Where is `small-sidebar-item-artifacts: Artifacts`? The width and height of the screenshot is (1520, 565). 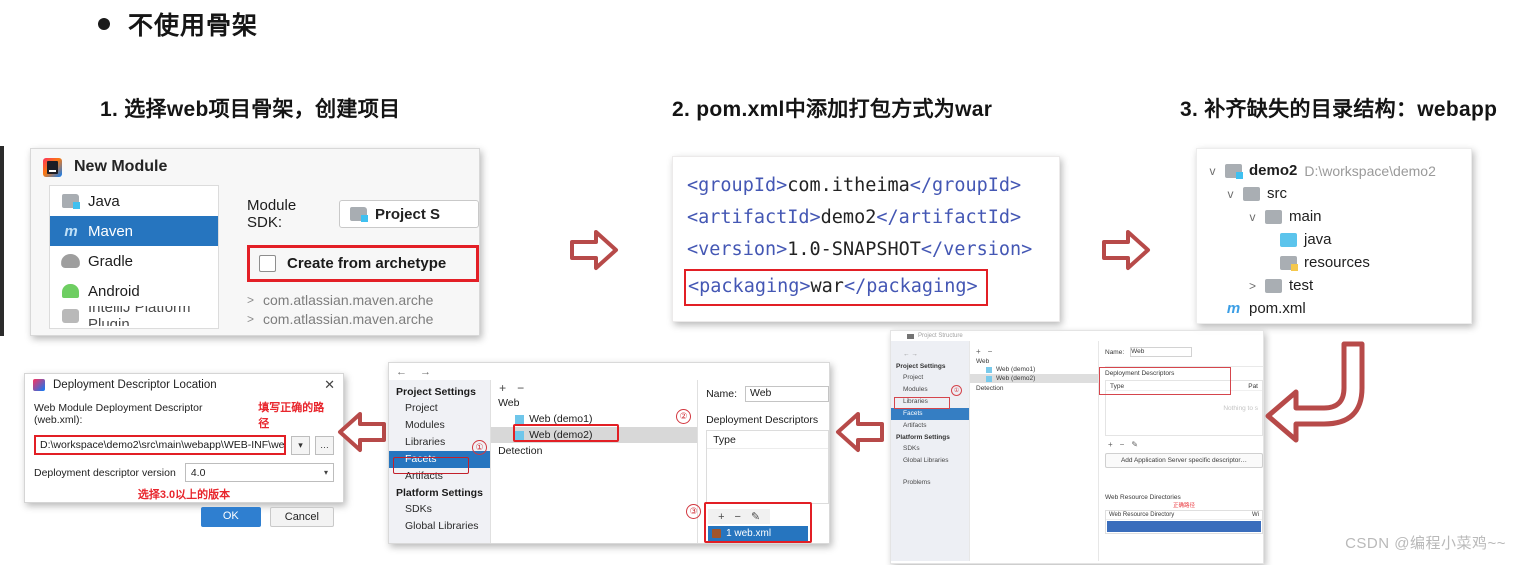 small-sidebar-item-artifacts: Artifacts is located at coordinates (930, 426).